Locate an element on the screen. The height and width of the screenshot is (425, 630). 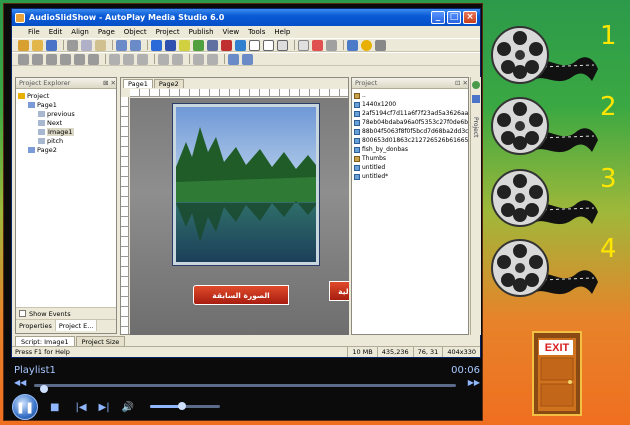
help-icon is located at coordinates (380, 45).